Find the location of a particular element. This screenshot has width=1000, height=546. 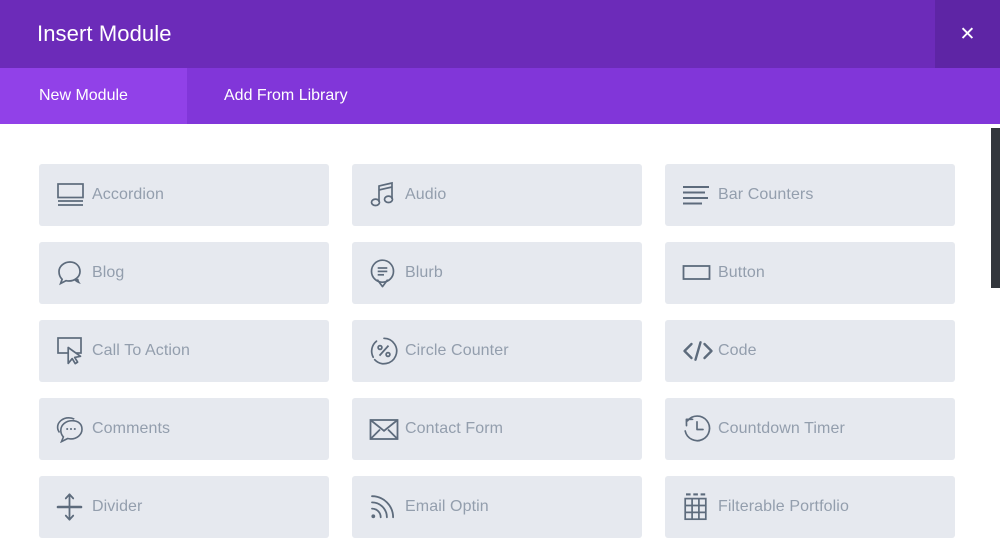

module-label: Divider is located at coordinates (117, 506).